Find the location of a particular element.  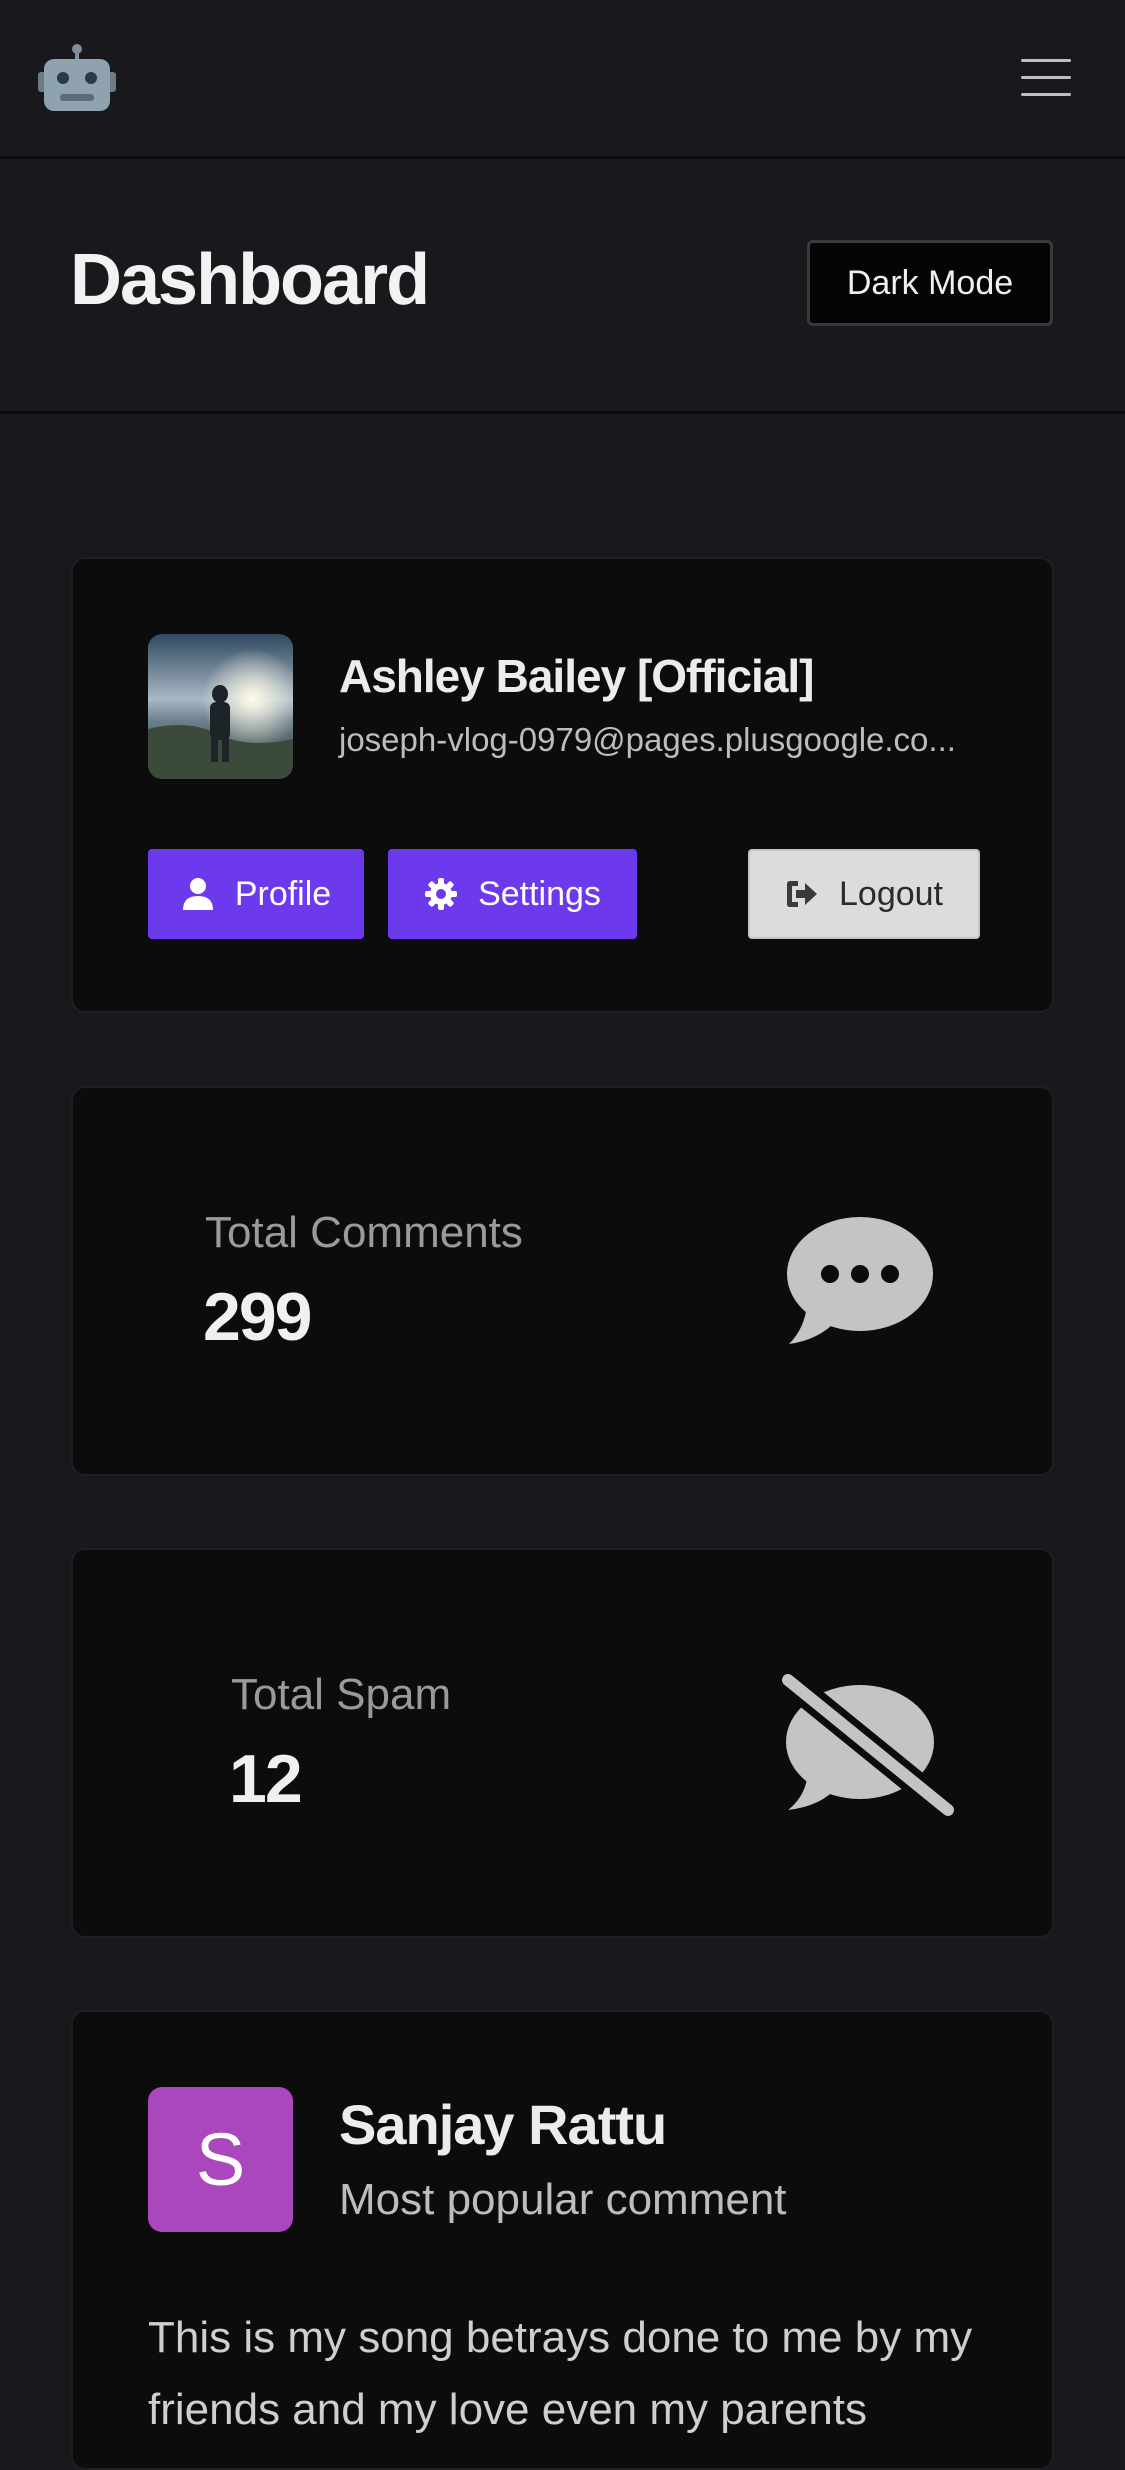

robot-icon is located at coordinates (77, 79).